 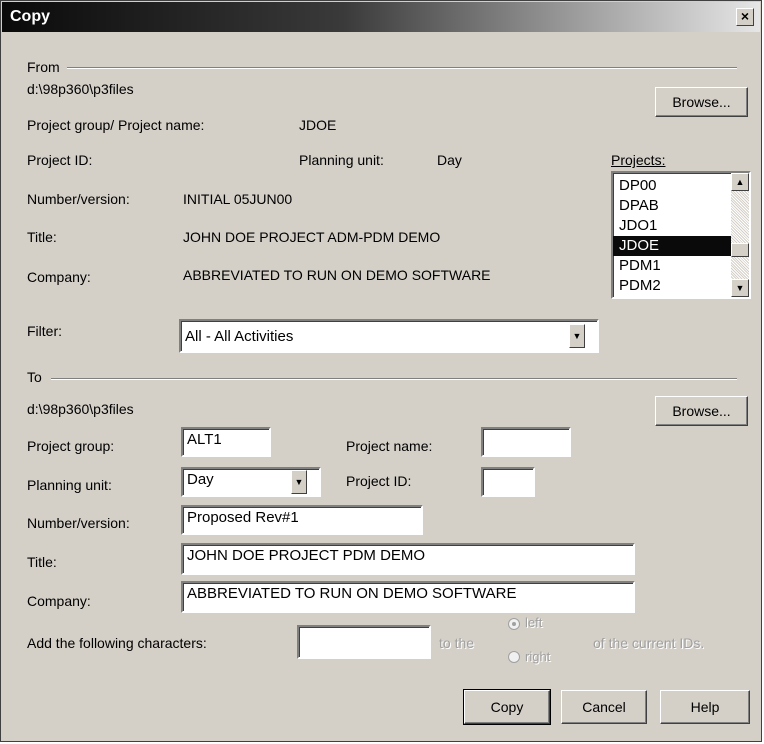 What do you see at coordinates (238, 199) in the screenshot?
I see `from-number-version-value: INITIAL 05JUN00` at bounding box center [238, 199].